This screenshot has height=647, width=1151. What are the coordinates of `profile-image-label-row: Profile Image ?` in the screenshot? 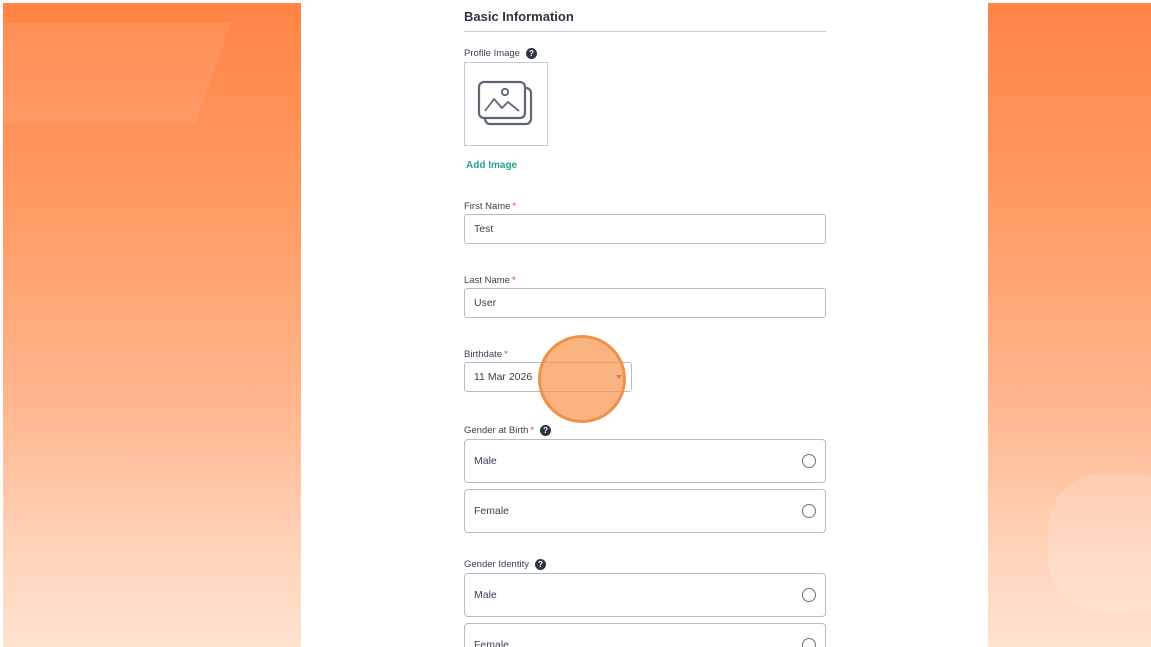 It's located at (500, 53).